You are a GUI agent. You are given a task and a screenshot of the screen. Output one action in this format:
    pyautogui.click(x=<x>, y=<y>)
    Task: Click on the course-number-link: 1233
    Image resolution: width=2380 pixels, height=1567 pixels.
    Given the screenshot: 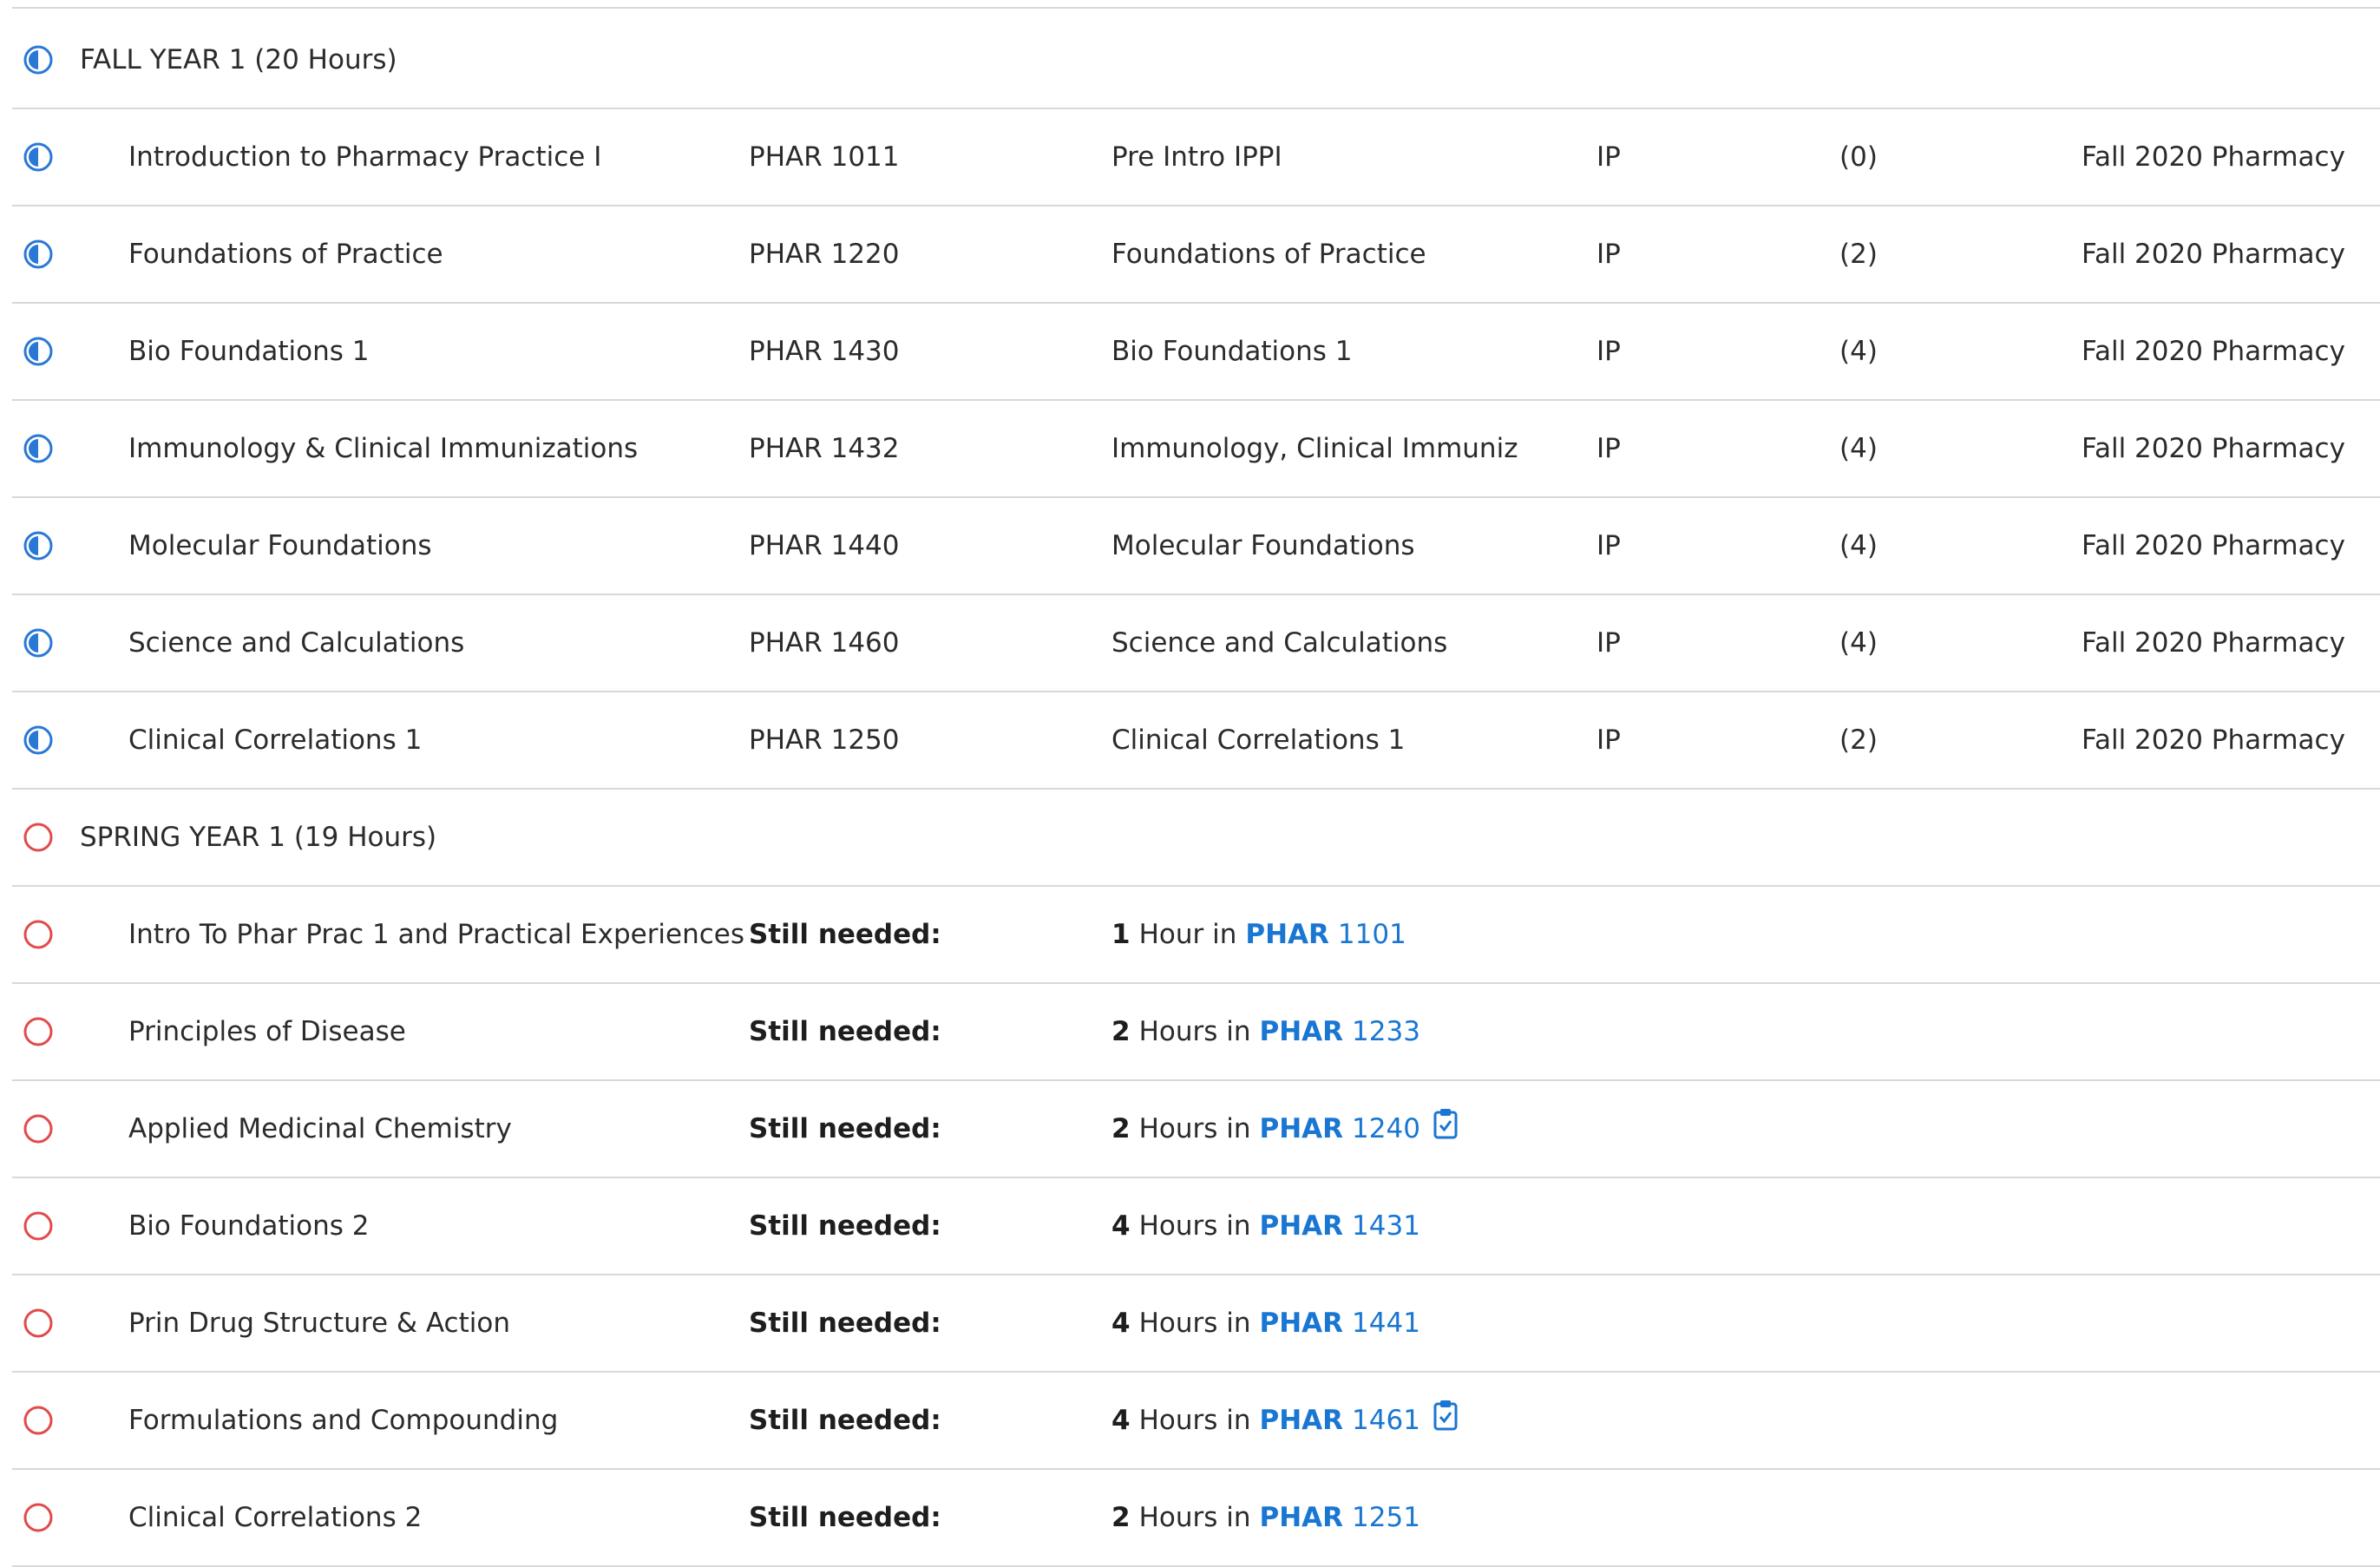 What is the action you would take?
    pyautogui.click(x=1386, y=1031)
    